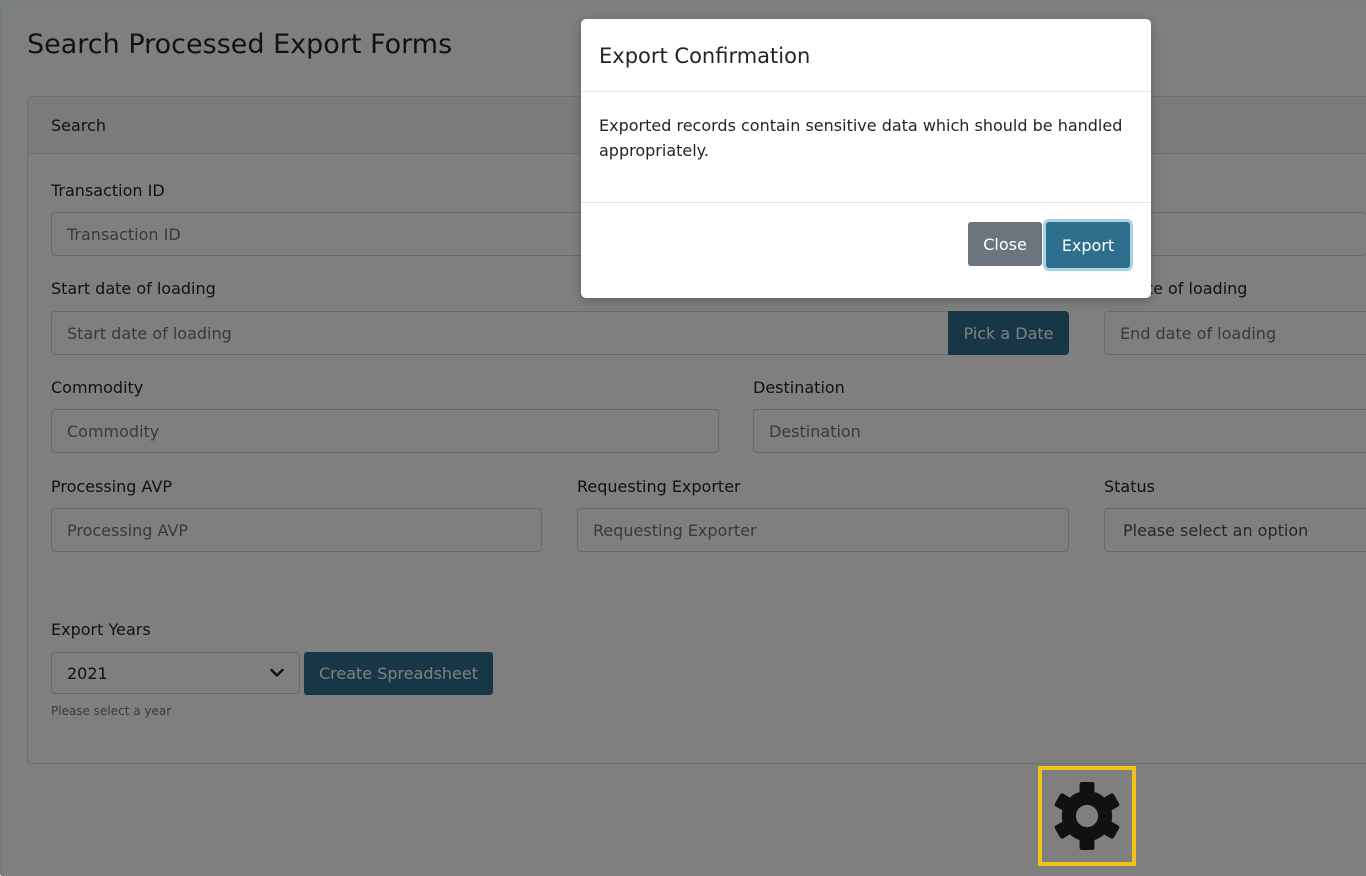 The image size is (1366, 876). What do you see at coordinates (866, 250) in the screenshot?
I see `modal-footer: Close Export` at bounding box center [866, 250].